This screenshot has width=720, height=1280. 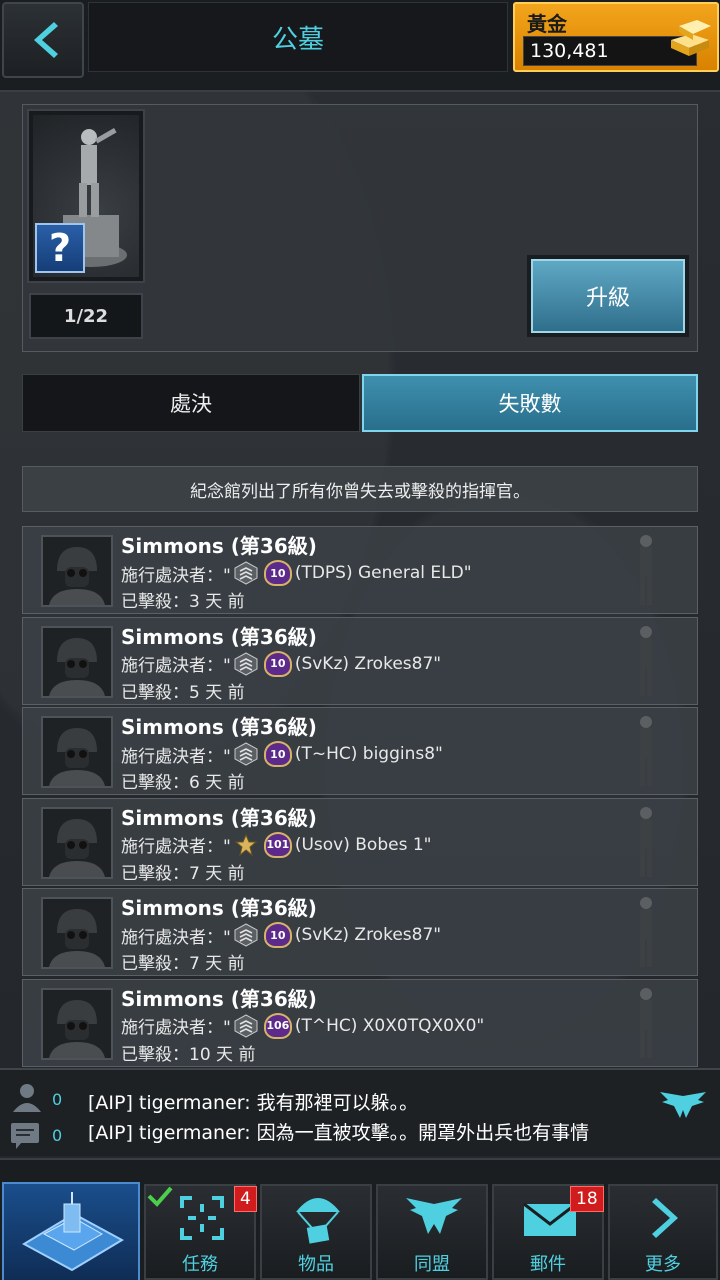 I want to click on nav-more: 更多, so click(x=663, y=1232).